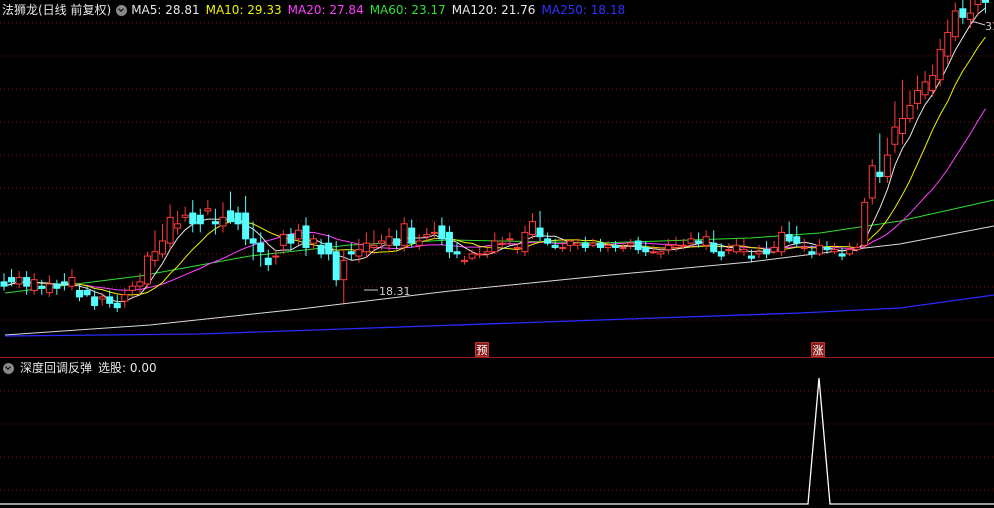 Image resolution: width=994 pixels, height=508 pixels. What do you see at coordinates (122, 10) in the screenshot?
I see `indicator-menu-icon` at bounding box center [122, 10].